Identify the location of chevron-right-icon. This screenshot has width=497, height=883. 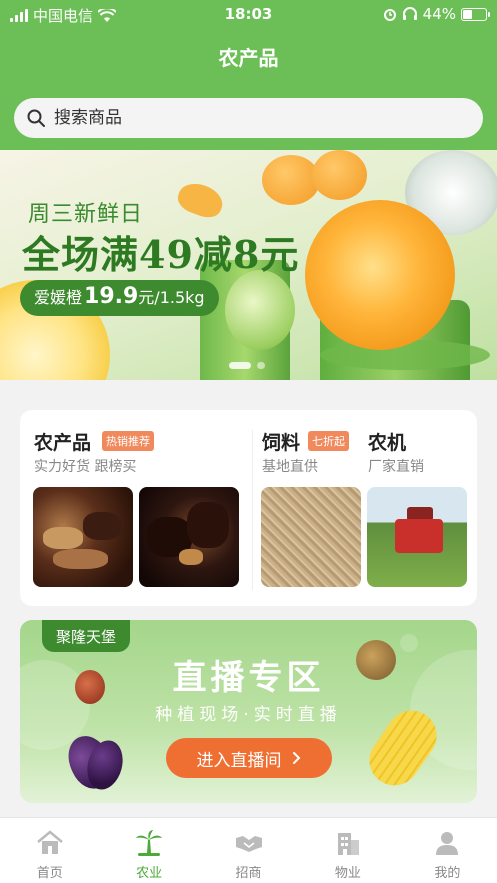
(296, 758).